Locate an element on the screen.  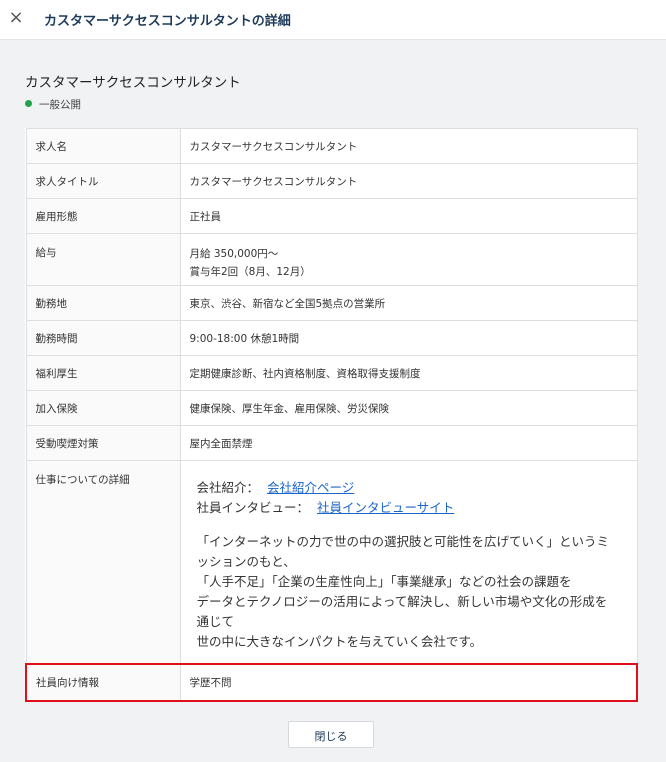
description-line: 「インターネットの力で世の中の選択肢と可能性を広げていく」というミ is located at coordinates (403, 541).